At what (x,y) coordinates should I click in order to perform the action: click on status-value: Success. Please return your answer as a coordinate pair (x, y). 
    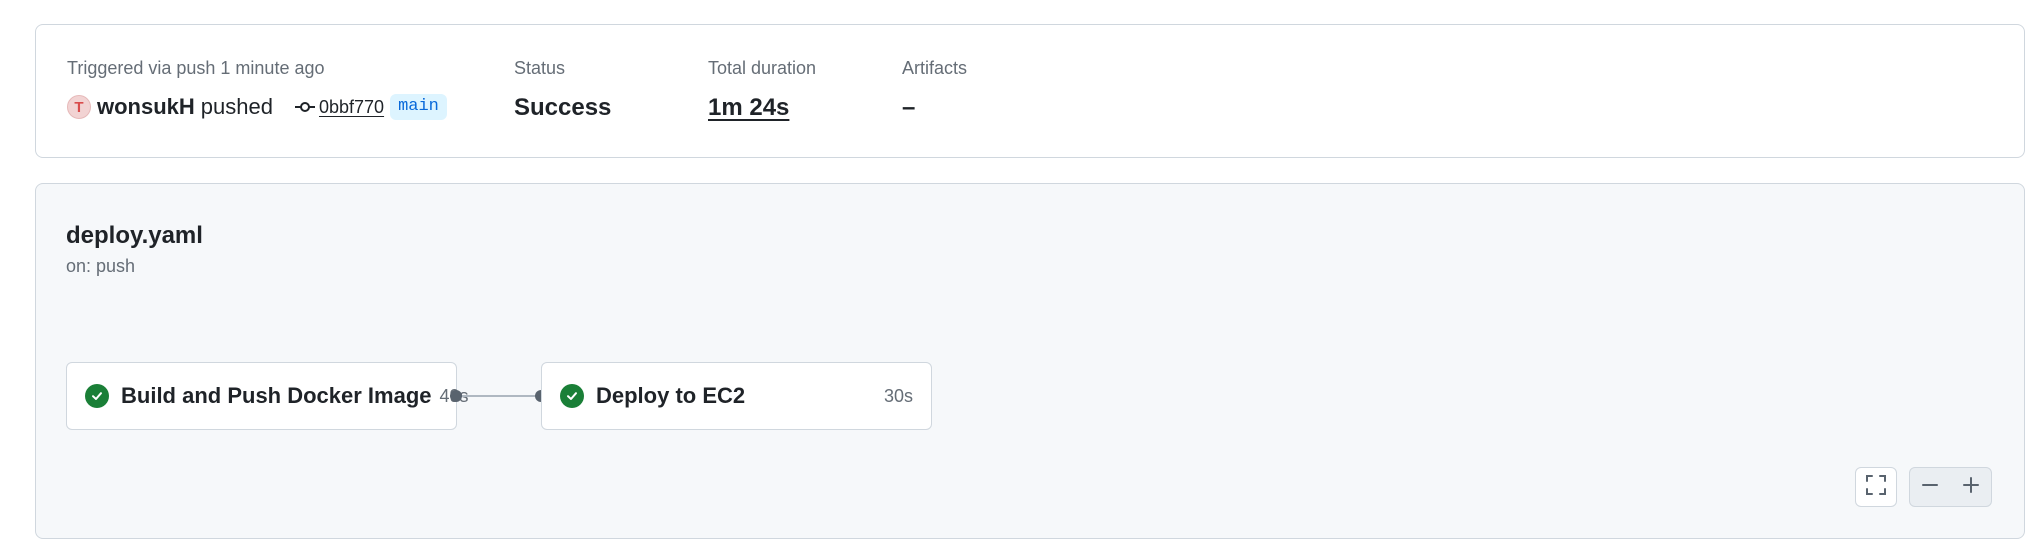
    Looking at the image, I should click on (563, 107).